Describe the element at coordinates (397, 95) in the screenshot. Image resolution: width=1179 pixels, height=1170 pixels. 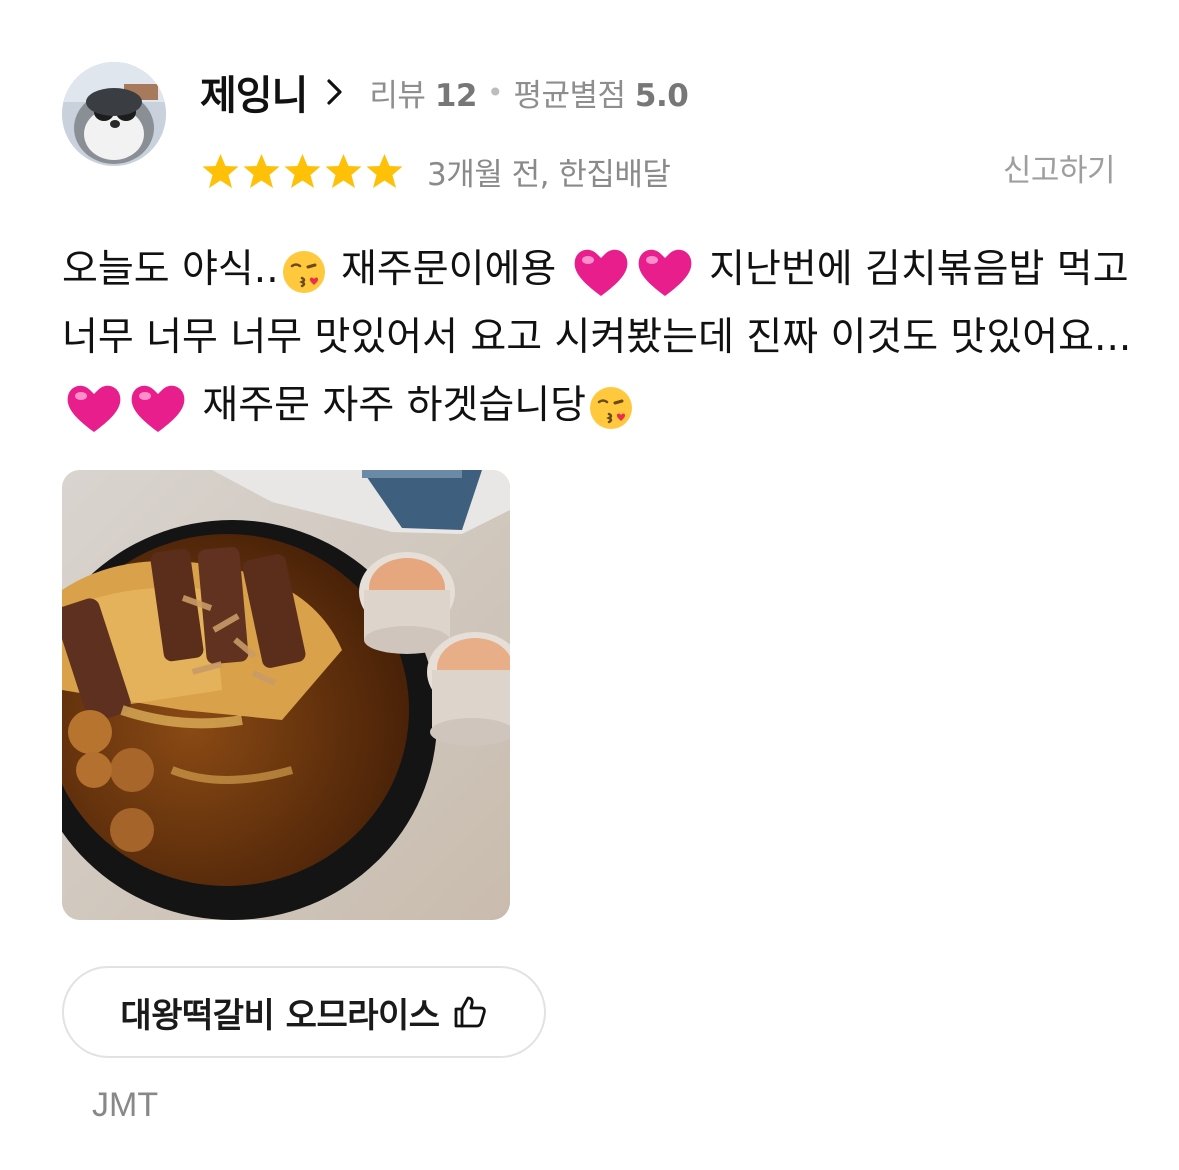
I see `review-count-label: 리뷰` at that location.